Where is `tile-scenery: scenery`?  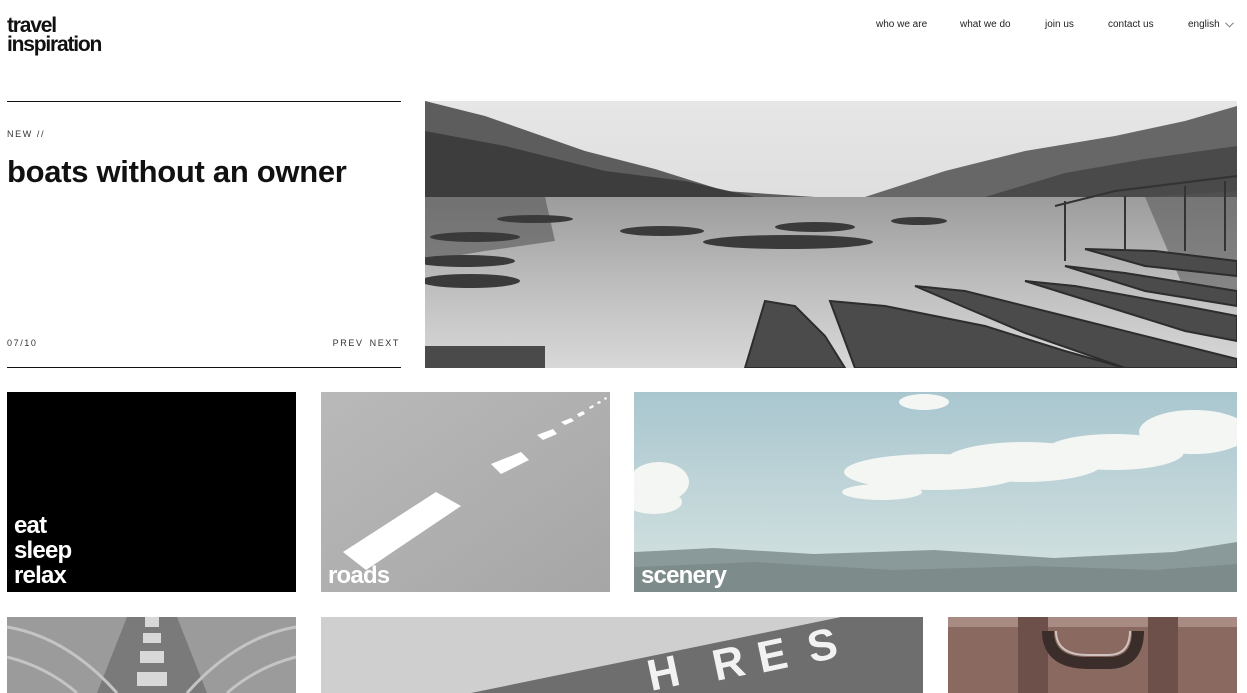
tile-scenery: scenery is located at coordinates (935, 492).